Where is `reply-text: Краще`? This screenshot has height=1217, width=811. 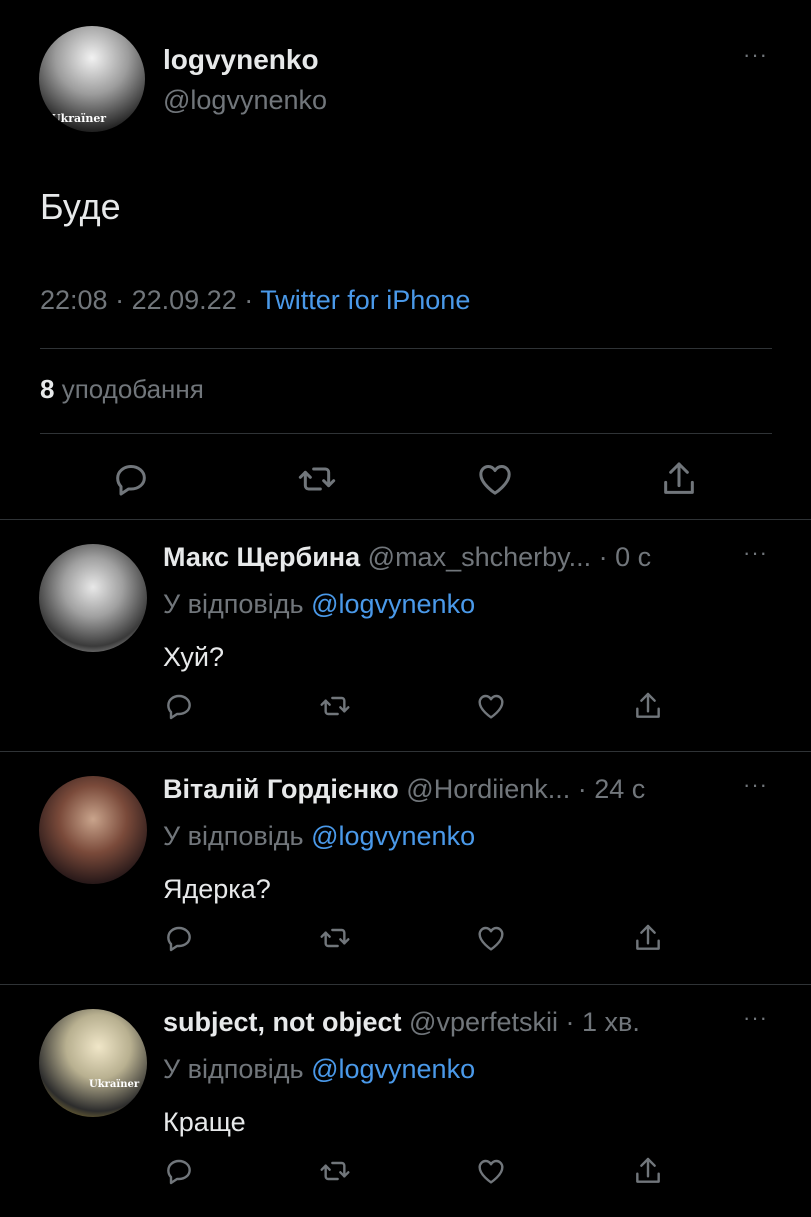
reply-text: Краще is located at coordinates (204, 1122).